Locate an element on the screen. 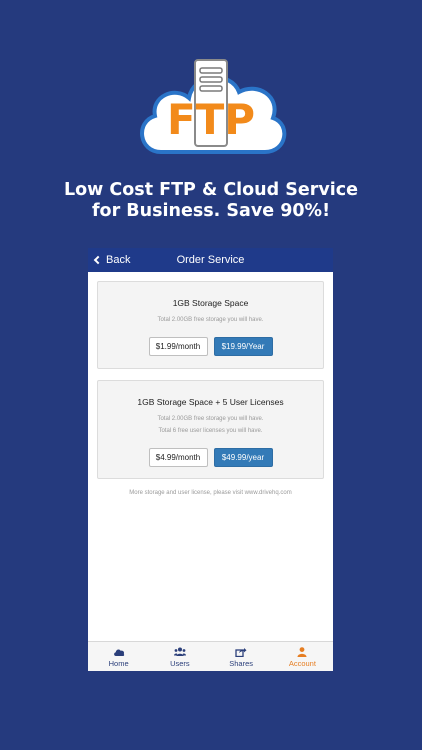 The image size is (422, 750). headline-line-2: for Business. Save 90%! is located at coordinates (211, 211).